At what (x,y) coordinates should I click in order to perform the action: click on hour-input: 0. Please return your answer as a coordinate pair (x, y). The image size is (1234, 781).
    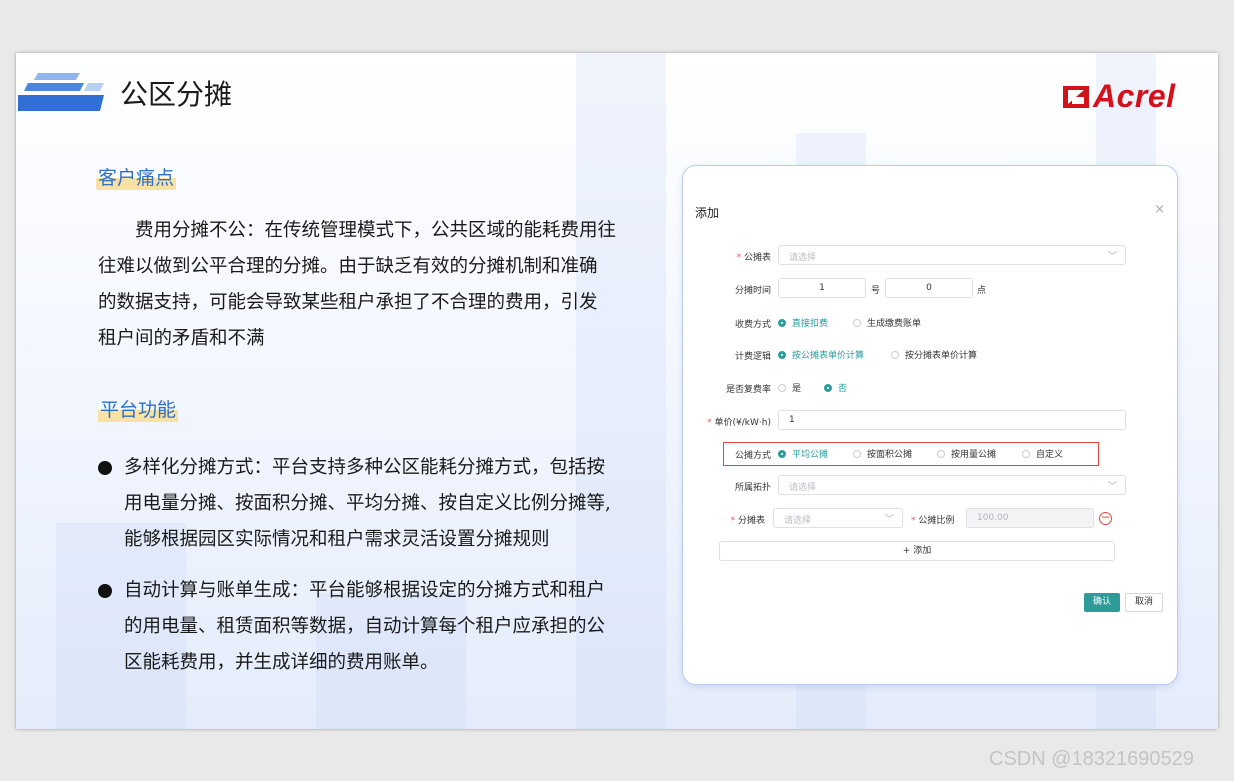
    Looking at the image, I should click on (929, 288).